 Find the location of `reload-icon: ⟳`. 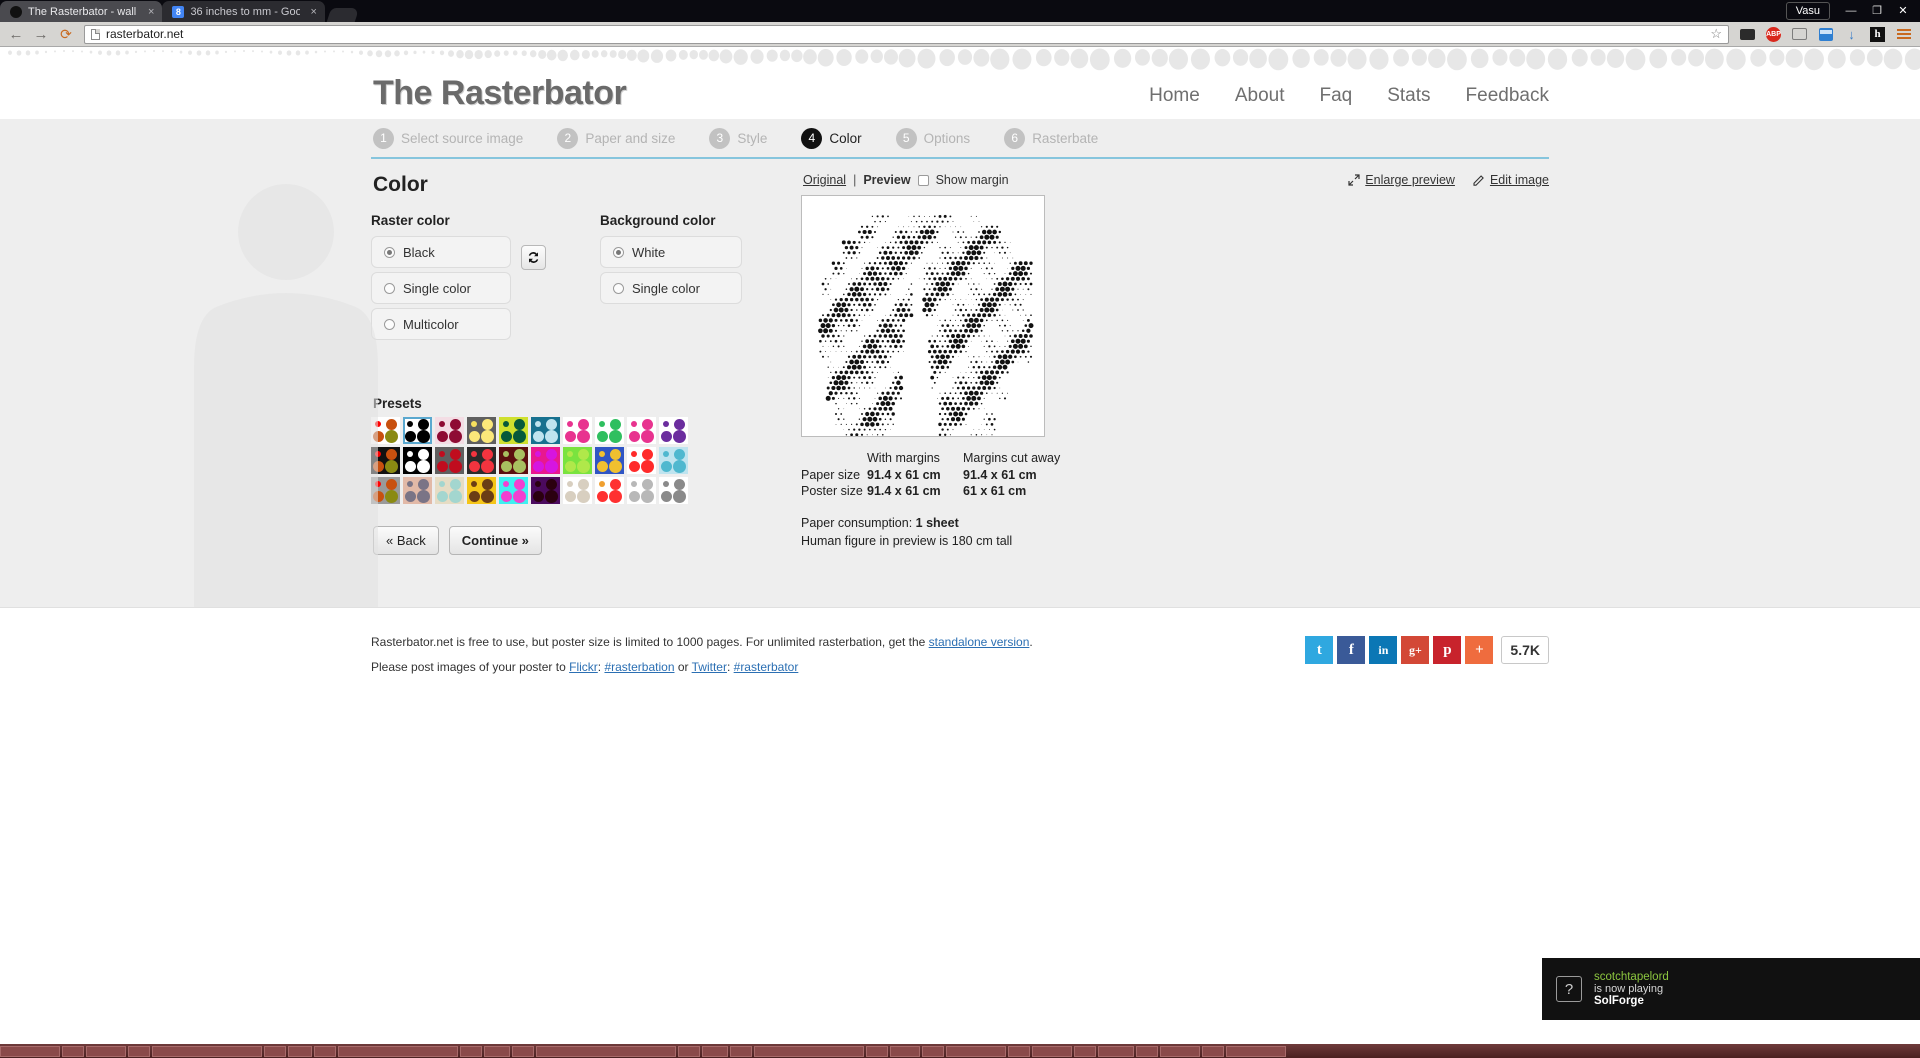

reload-icon: ⟳ is located at coordinates (66, 34).